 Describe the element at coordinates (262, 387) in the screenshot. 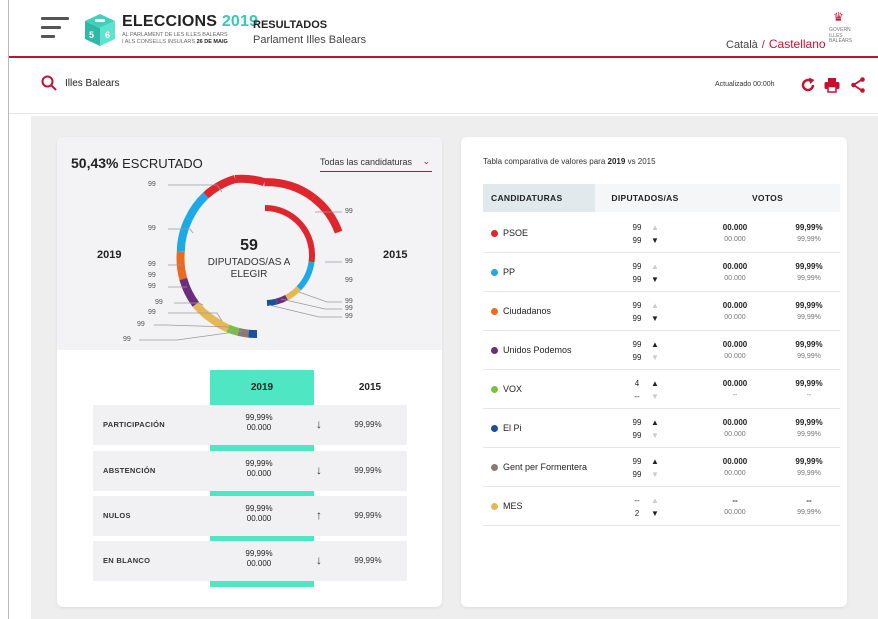

I see `column-header-2019: 2019` at that location.